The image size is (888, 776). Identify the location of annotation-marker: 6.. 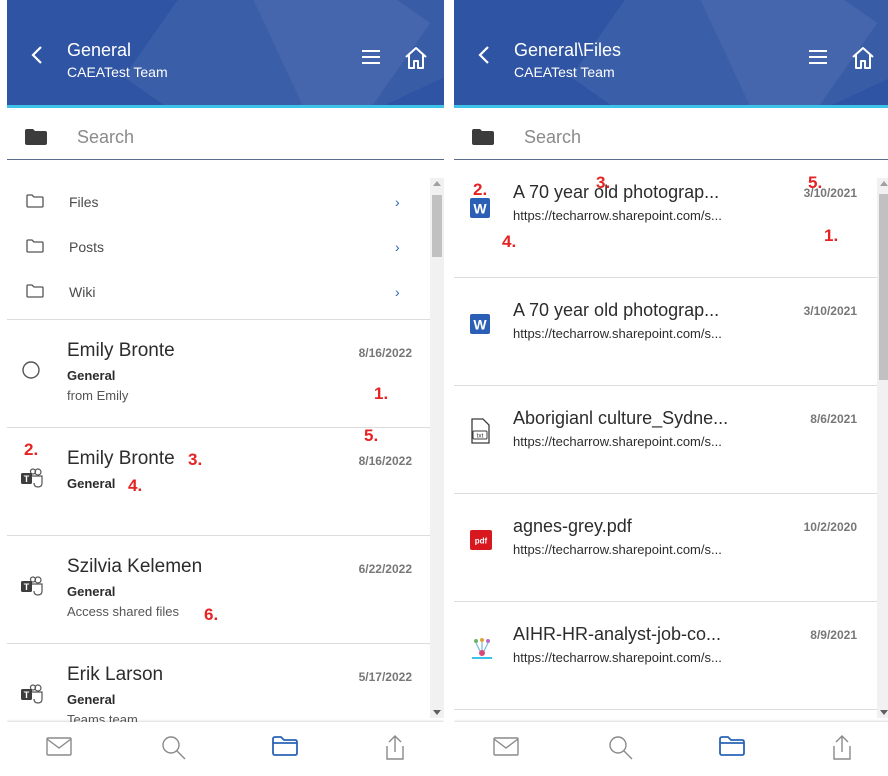
(211, 614).